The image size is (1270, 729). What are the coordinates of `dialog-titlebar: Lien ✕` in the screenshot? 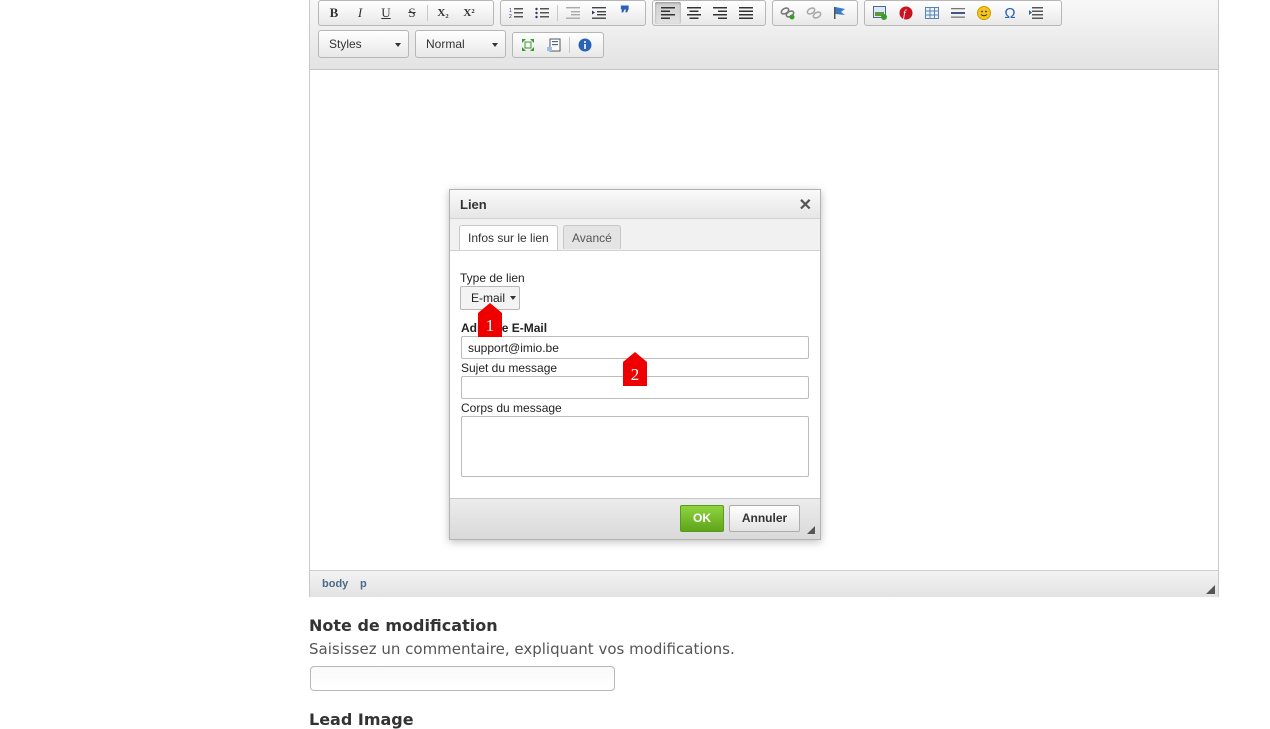 It's located at (635, 204).